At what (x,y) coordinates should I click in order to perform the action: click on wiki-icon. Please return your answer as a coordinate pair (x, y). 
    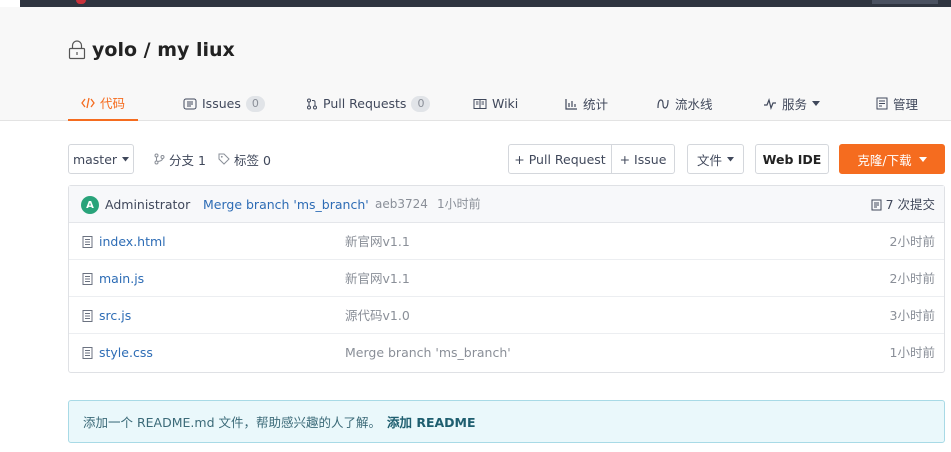
    Looking at the image, I should click on (480, 103).